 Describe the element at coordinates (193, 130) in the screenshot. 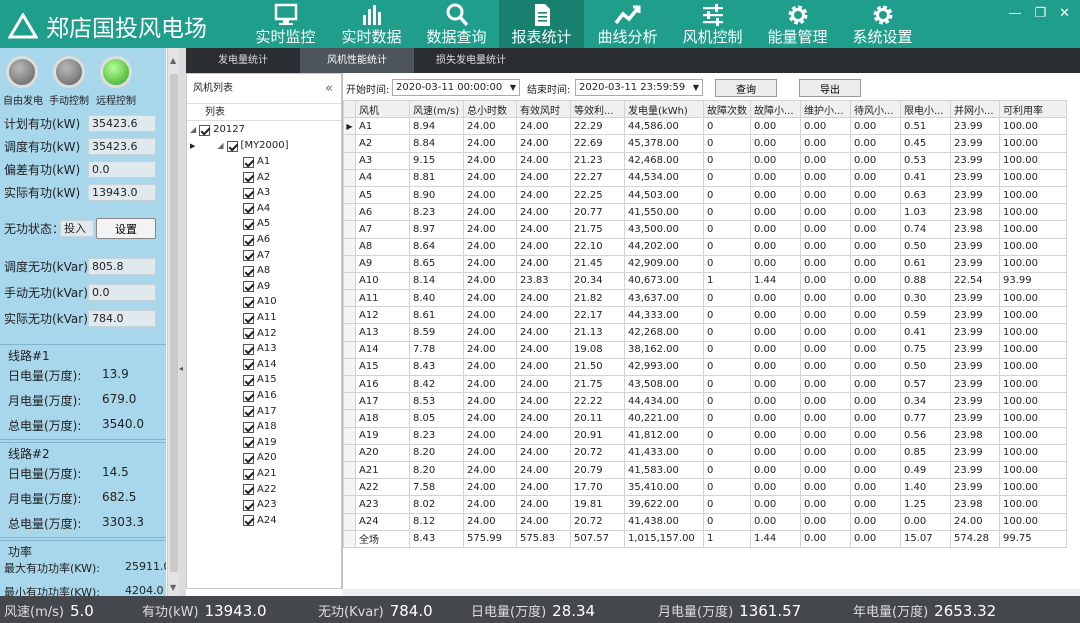

I see `expand-icon: ◢` at that location.